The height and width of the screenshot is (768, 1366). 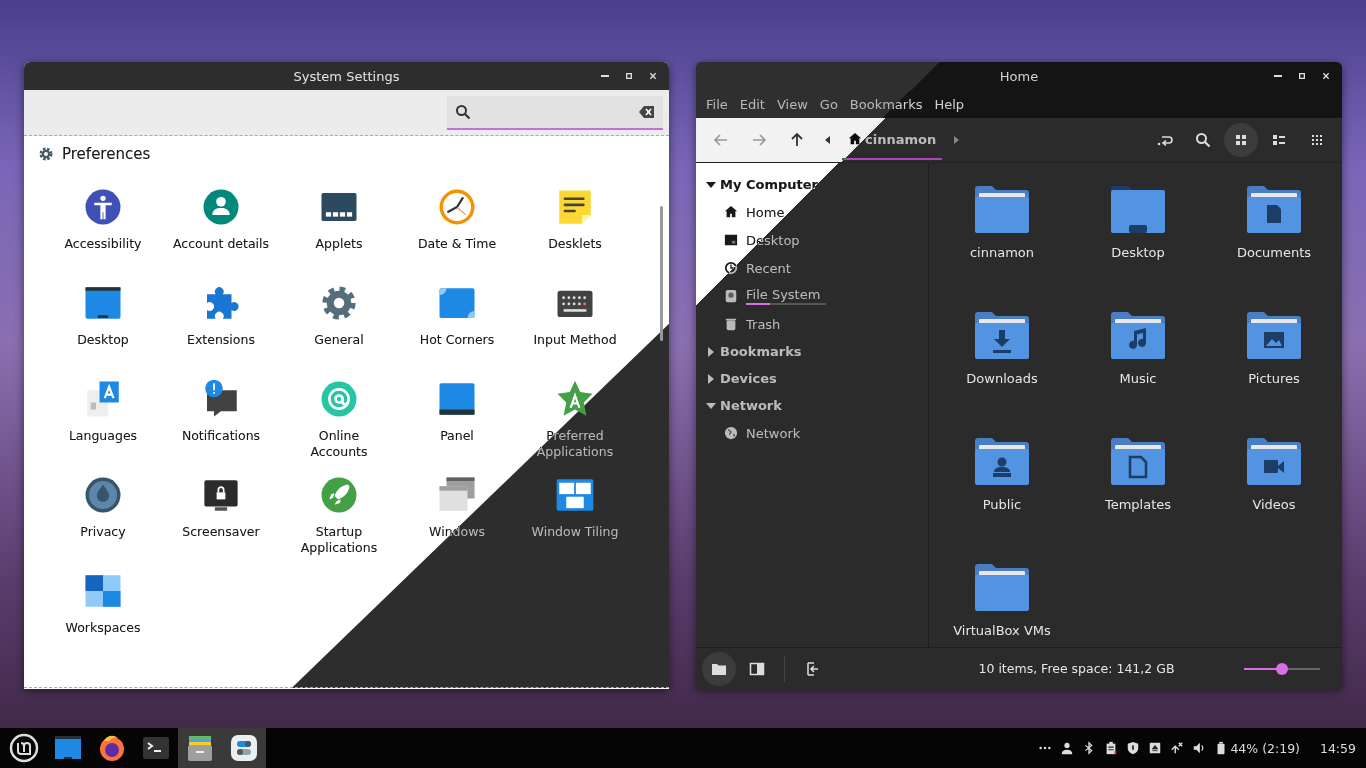 What do you see at coordinates (1002, 504) in the screenshot?
I see `file-name: Public` at bounding box center [1002, 504].